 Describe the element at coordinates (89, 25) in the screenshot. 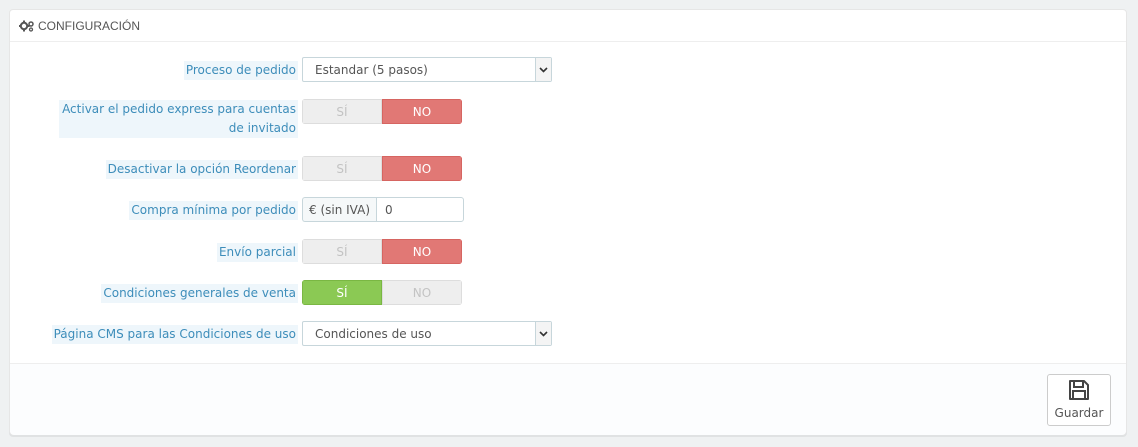

I see `panel-title: Configuración` at that location.